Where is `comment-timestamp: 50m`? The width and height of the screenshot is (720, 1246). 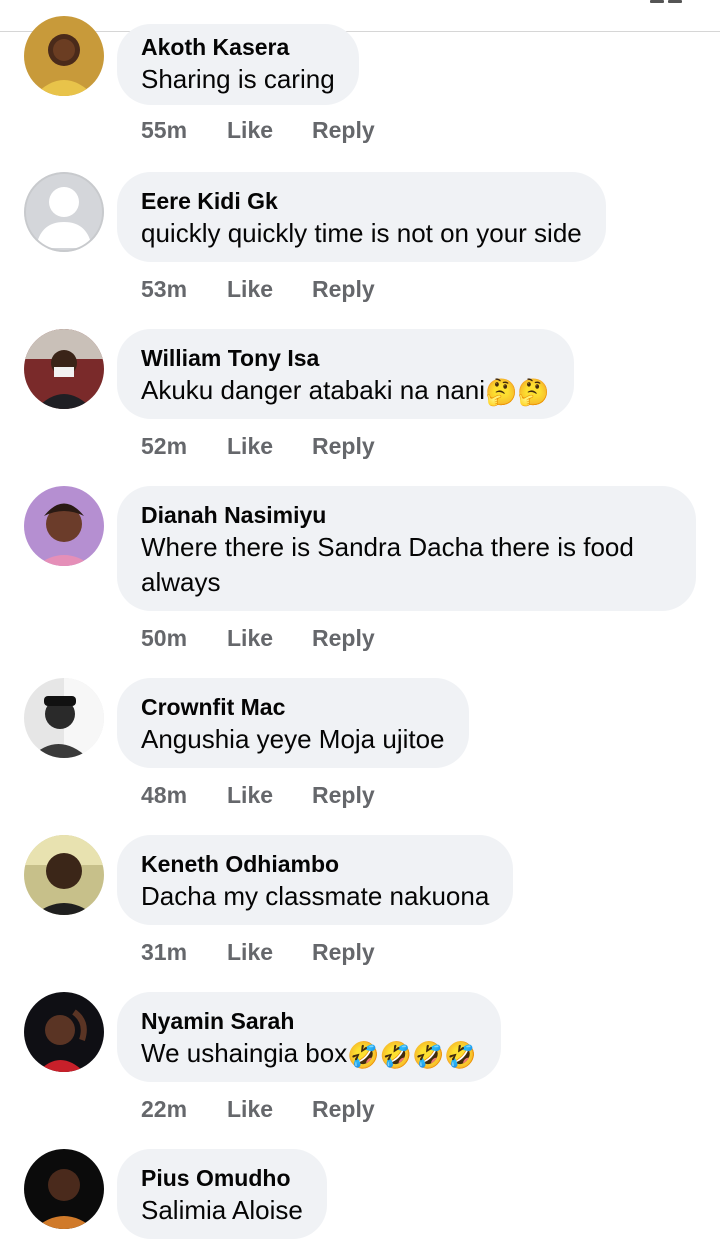
comment-timestamp: 50m is located at coordinates (184, 638).